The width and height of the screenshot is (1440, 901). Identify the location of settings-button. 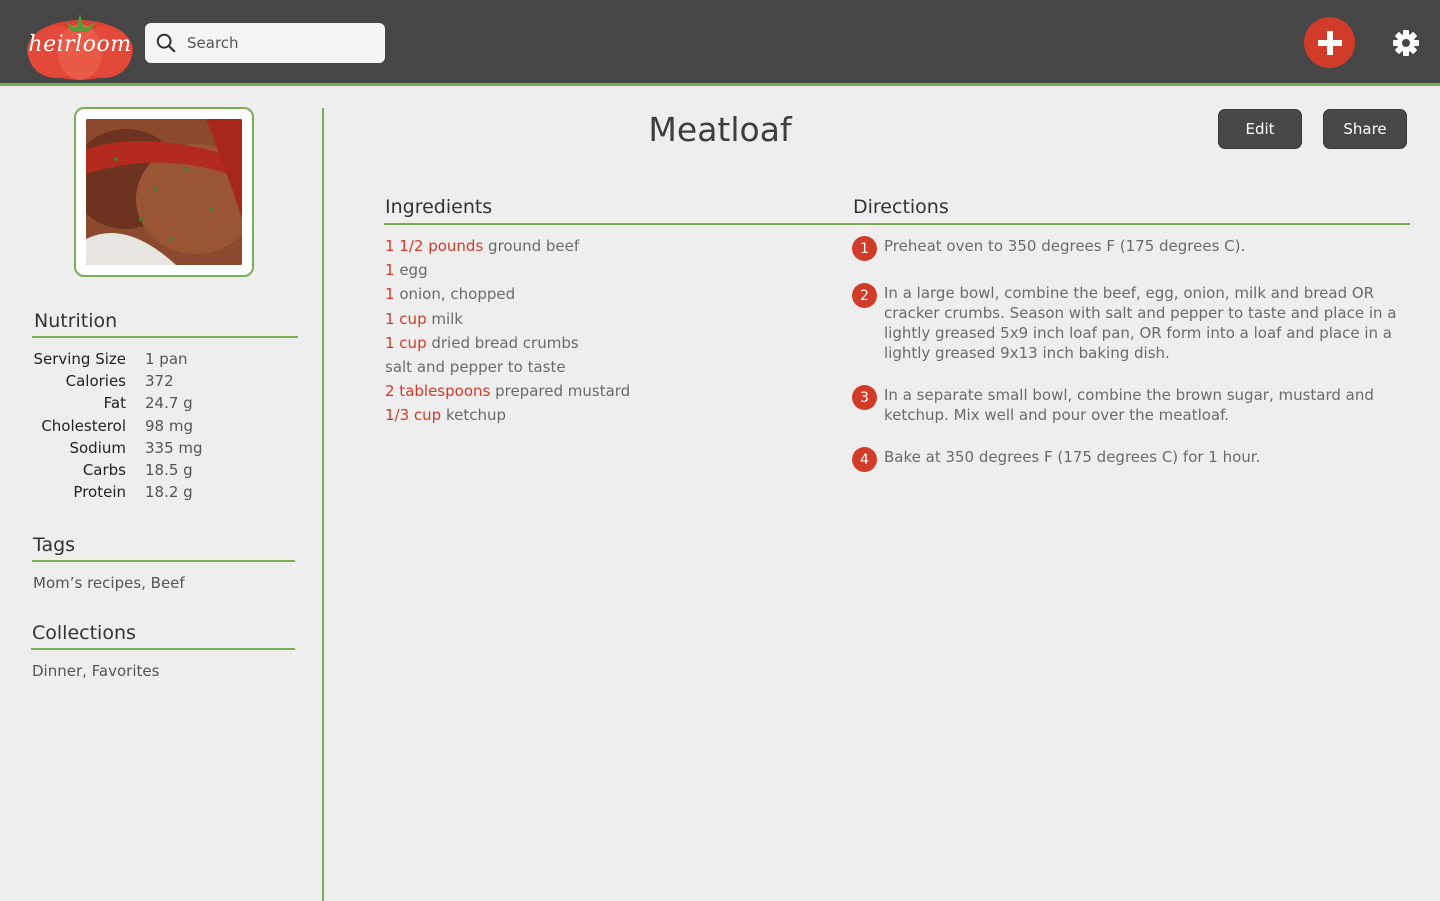
(1406, 43).